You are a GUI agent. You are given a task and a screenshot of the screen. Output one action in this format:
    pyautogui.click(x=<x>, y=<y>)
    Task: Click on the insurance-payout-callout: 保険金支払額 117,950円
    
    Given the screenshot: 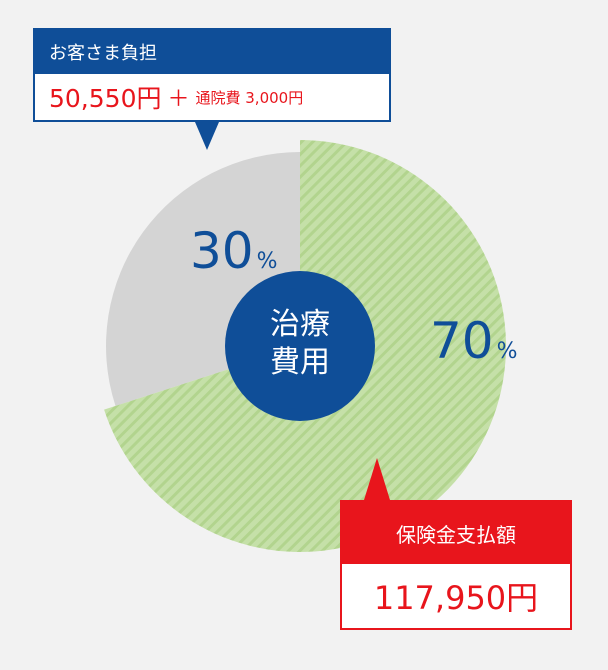 What is the action you would take?
    pyautogui.click(x=456, y=544)
    